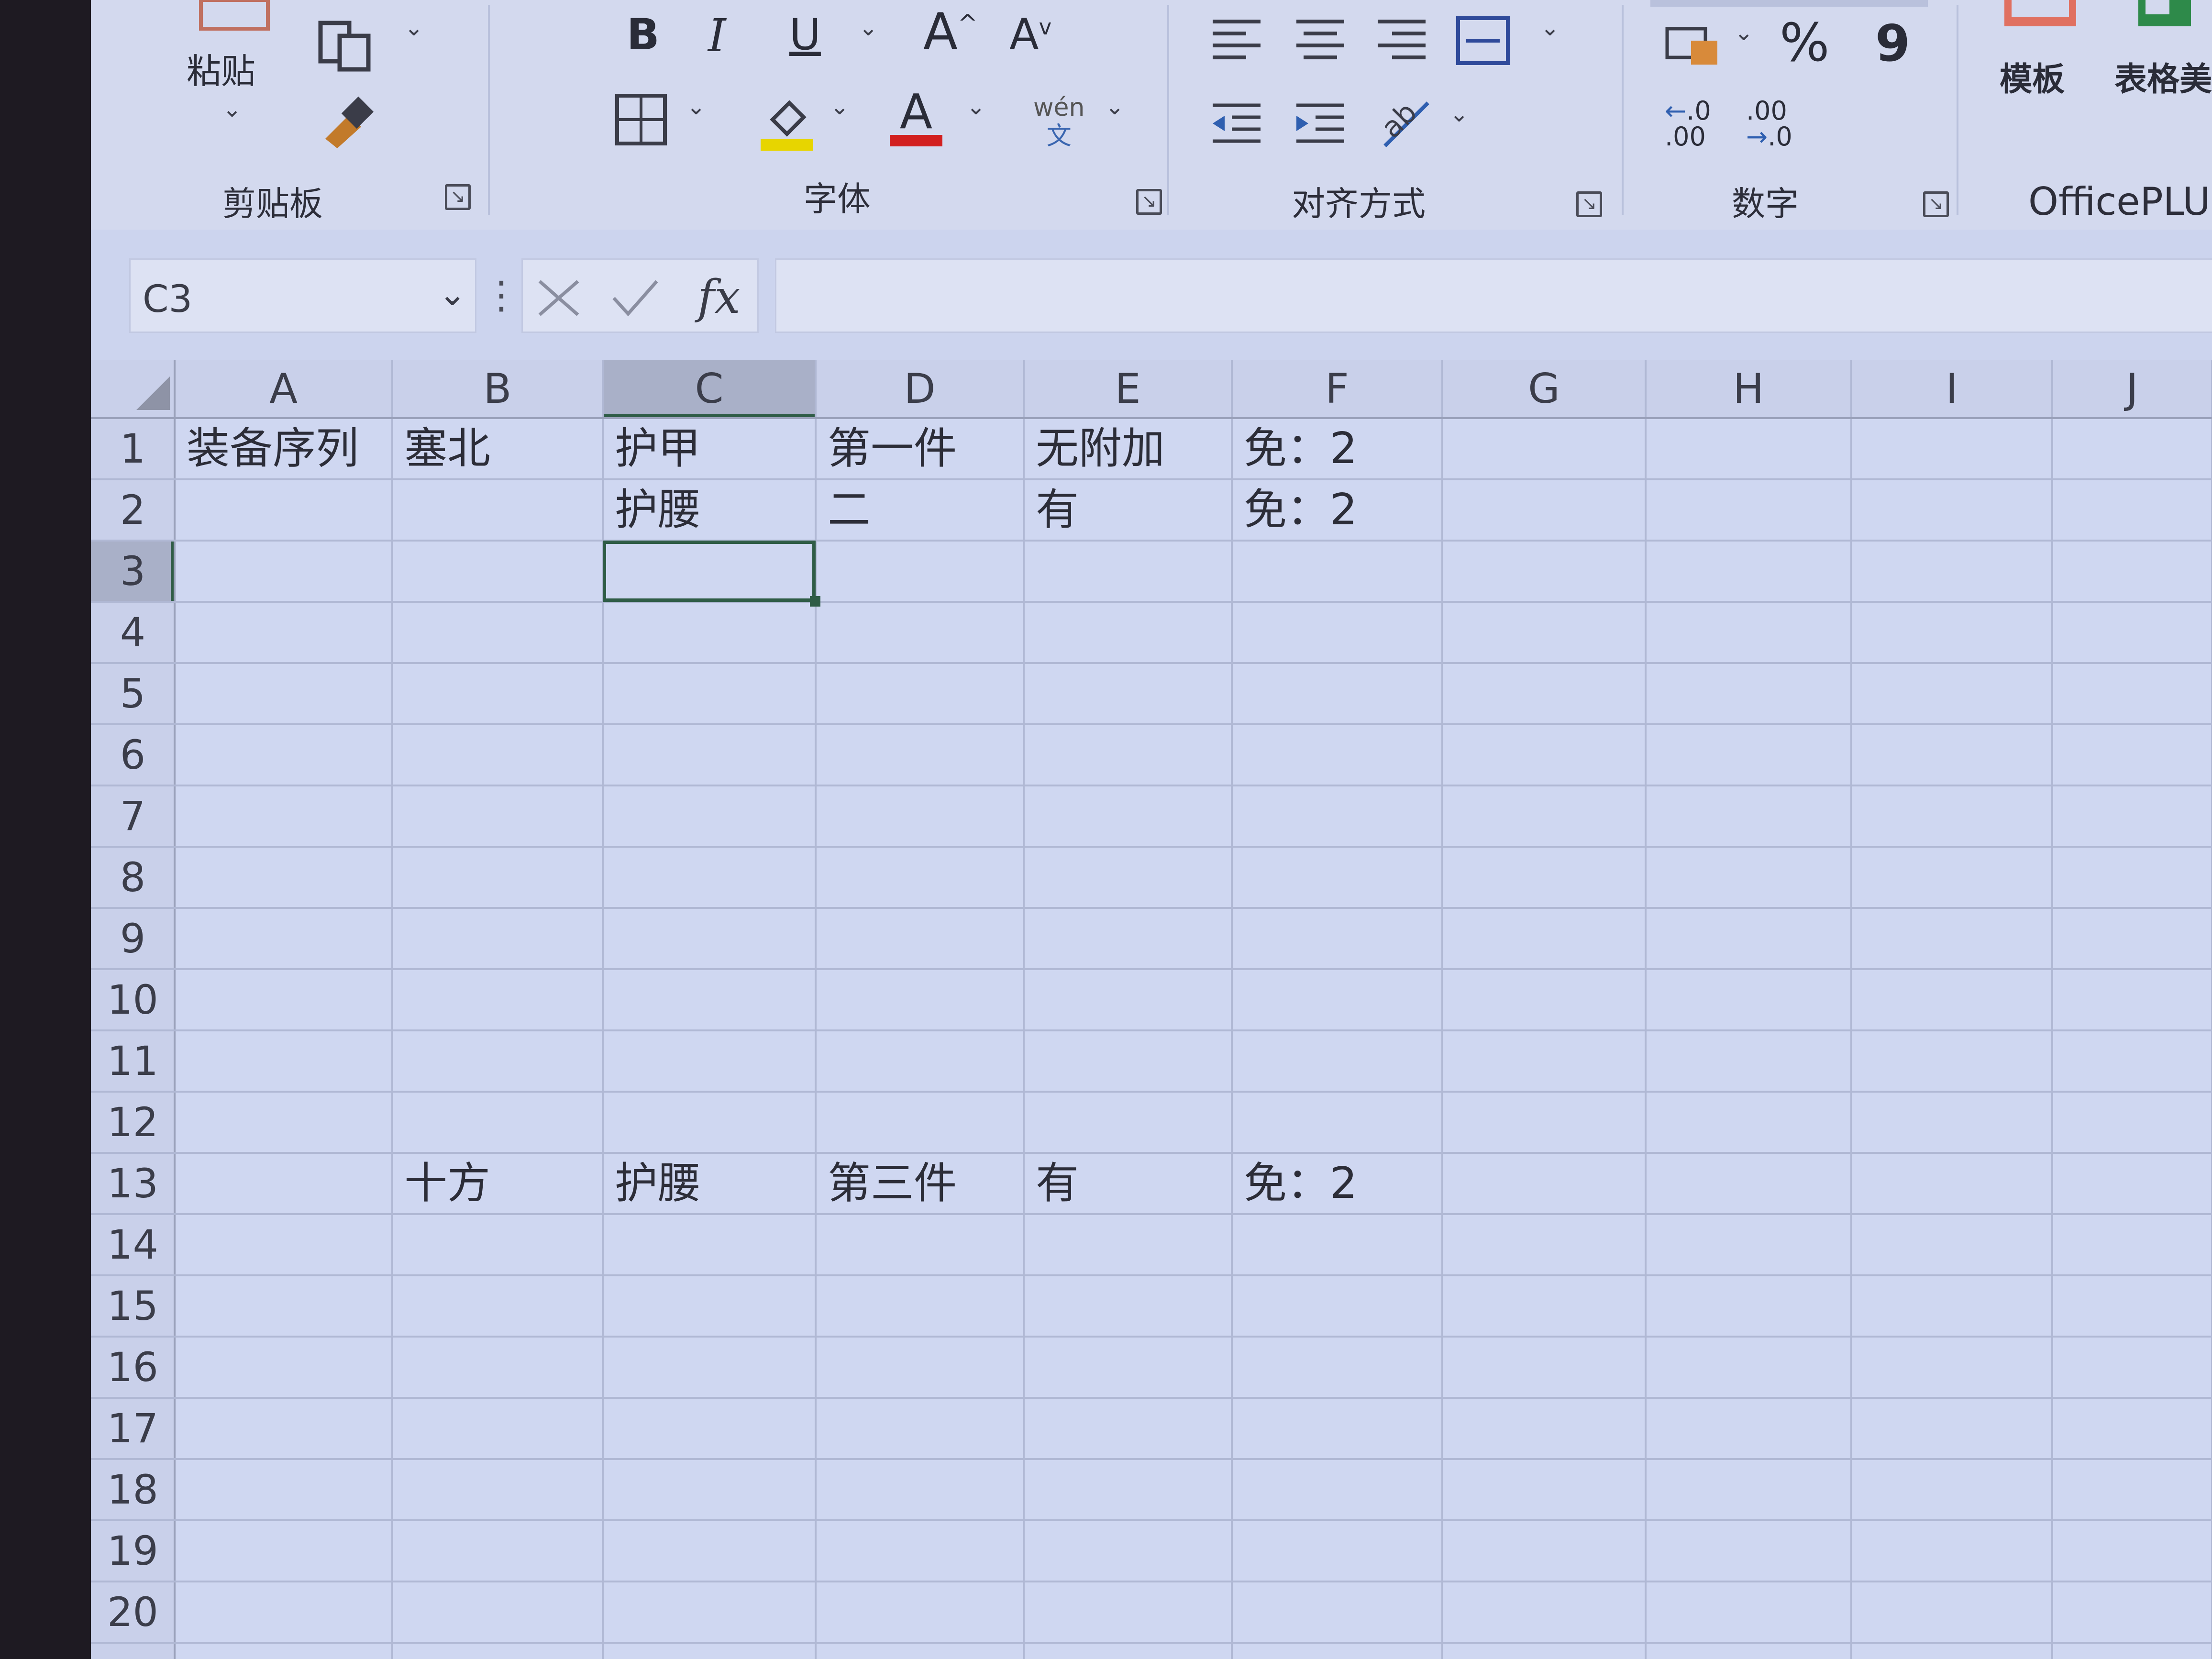 The image size is (2212, 1659). What do you see at coordinates (916, 115) in the screenshot?
I see `font-color-button: A` at bounding box center [916, 115].